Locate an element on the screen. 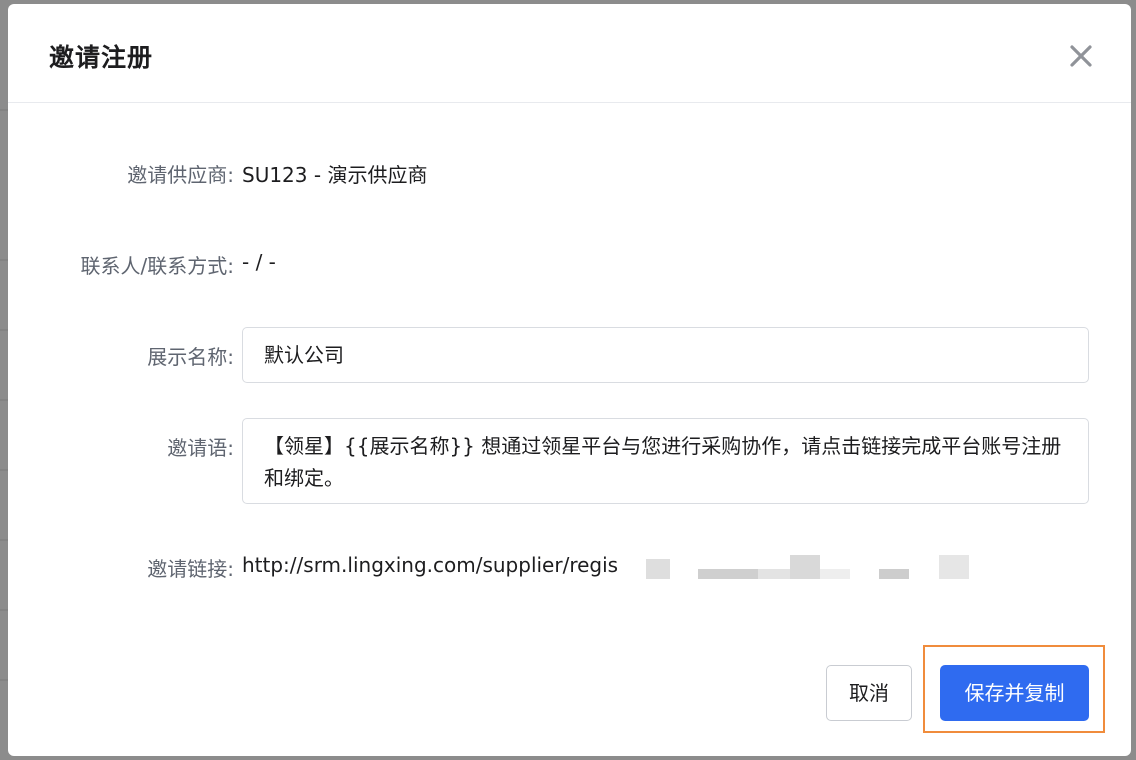  dialog-header: 邀请注册 is located at coordinates (569, 53).